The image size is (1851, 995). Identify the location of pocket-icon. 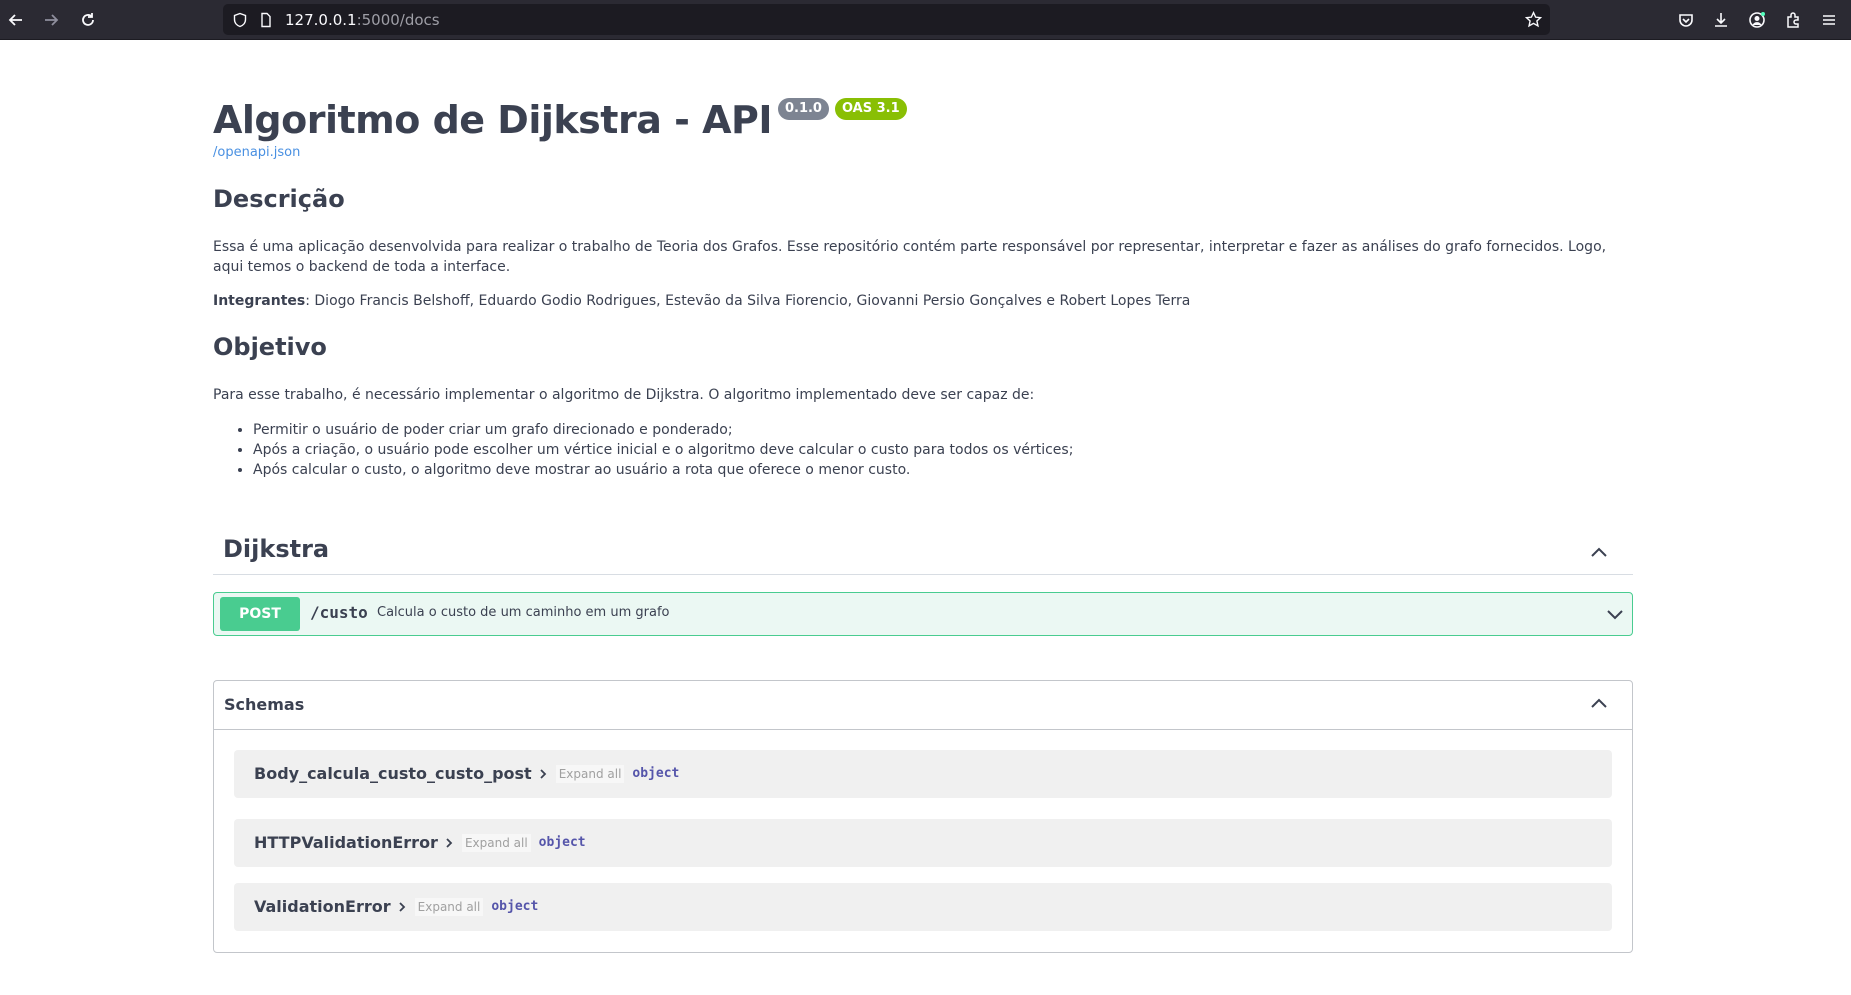
(1686, 20).